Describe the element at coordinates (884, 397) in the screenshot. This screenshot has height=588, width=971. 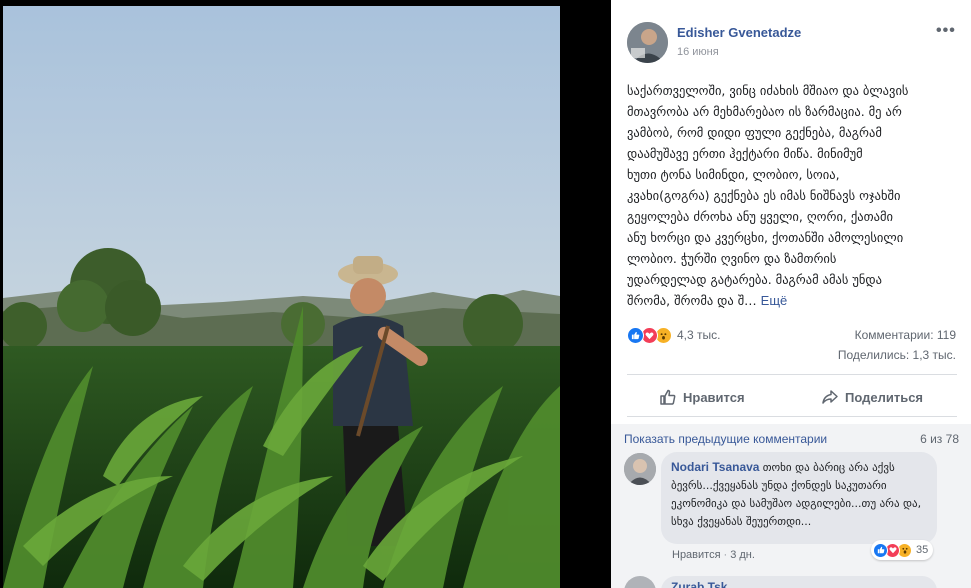
I see `share-button-label: Поделиться` at that location.